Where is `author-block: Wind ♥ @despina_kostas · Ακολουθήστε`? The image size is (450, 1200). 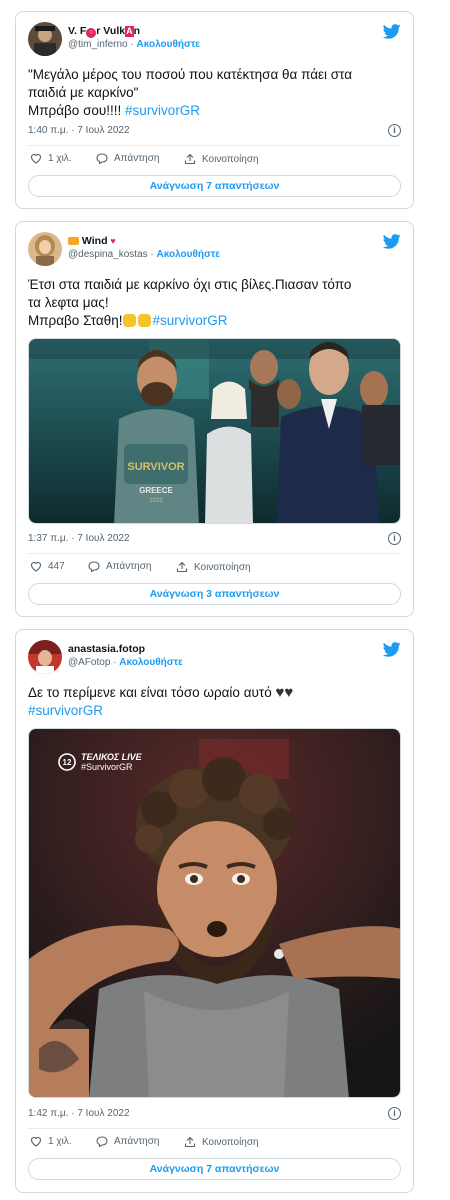
author-block: Wind ♥ @despina_kostas · Ακολουθήστε is located at coordinates (144, 247).